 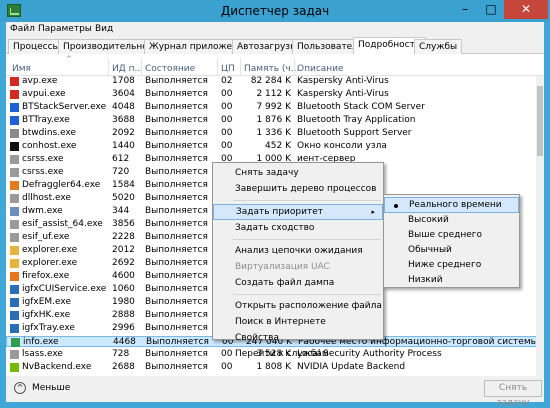 I want to click on process-name: avp.exe, so click(x=40, y=81).